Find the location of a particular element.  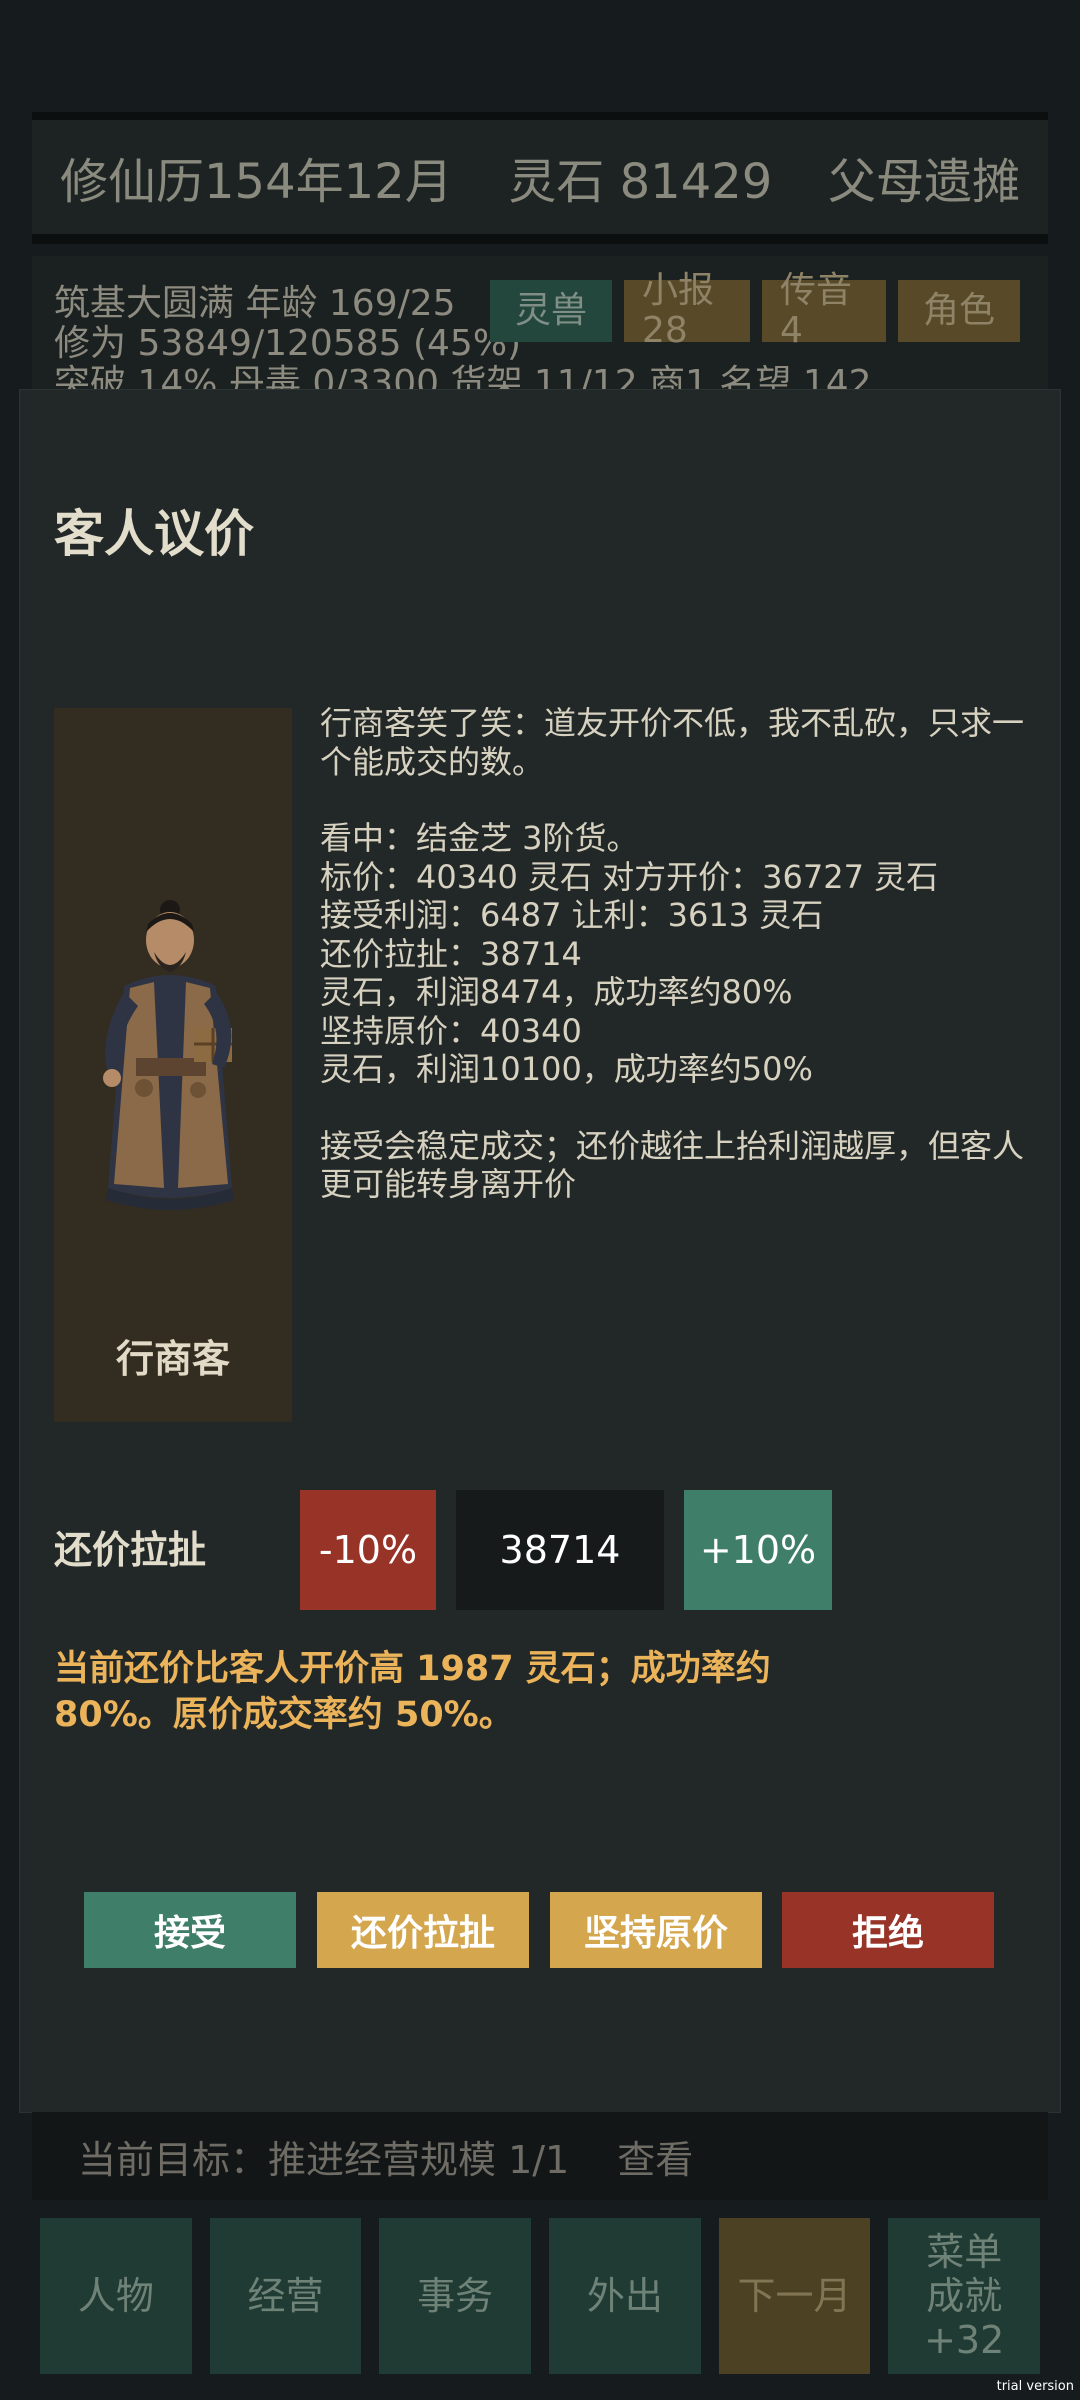

dialog-title: 客人议价 is located at coordinates (154, 534).